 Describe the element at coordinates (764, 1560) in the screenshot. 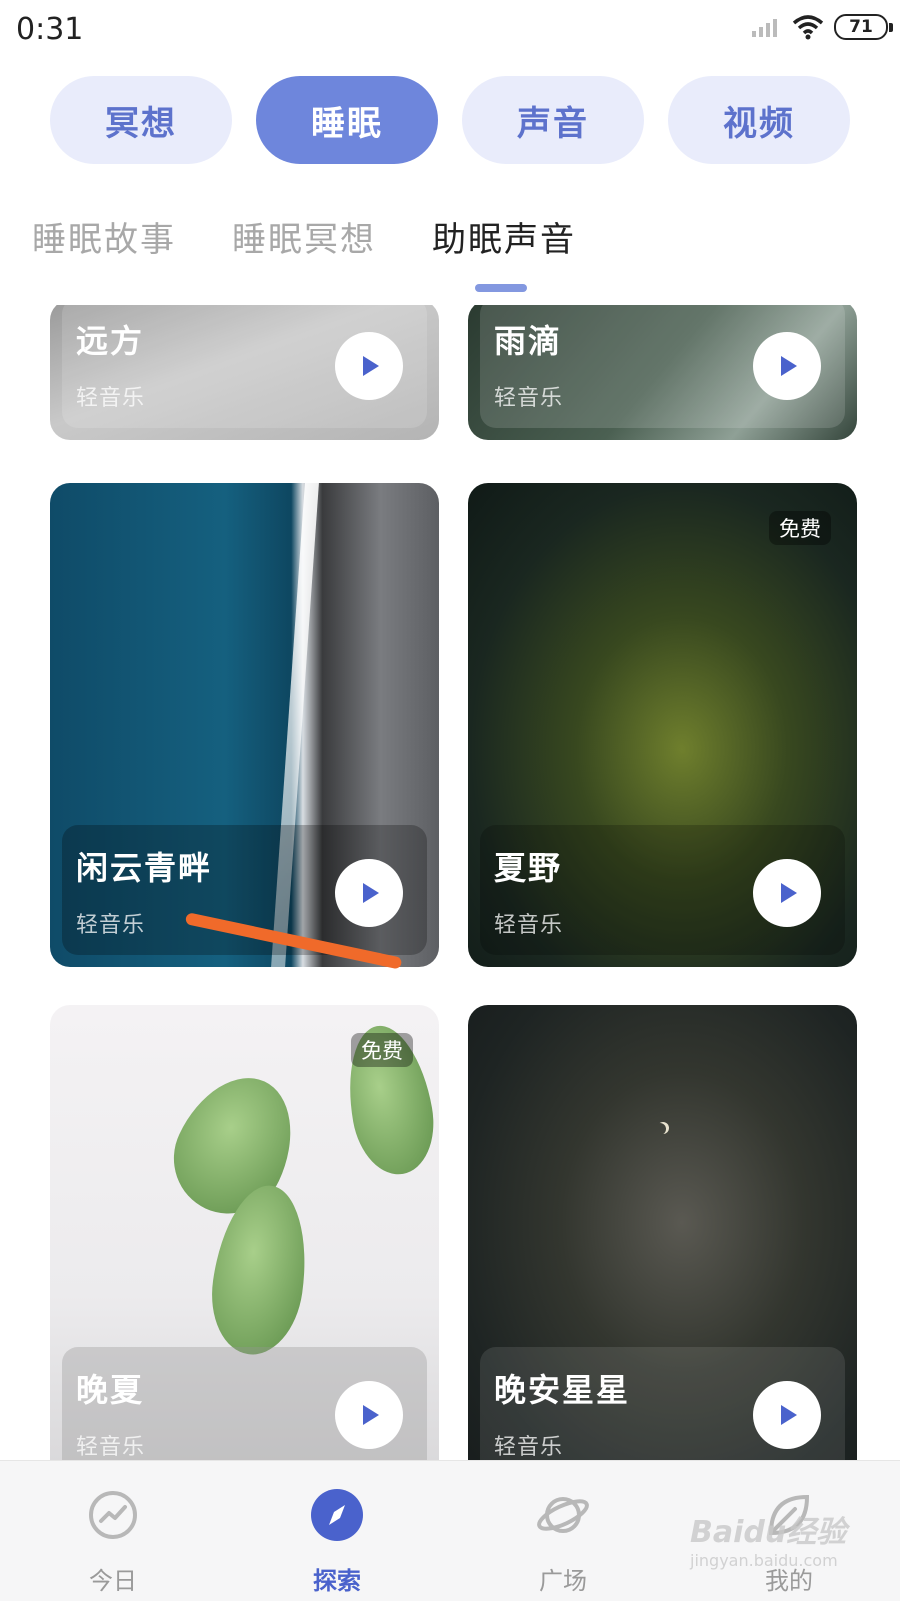

I see `watermark-sub: jingyan.baidu.com` at that location.